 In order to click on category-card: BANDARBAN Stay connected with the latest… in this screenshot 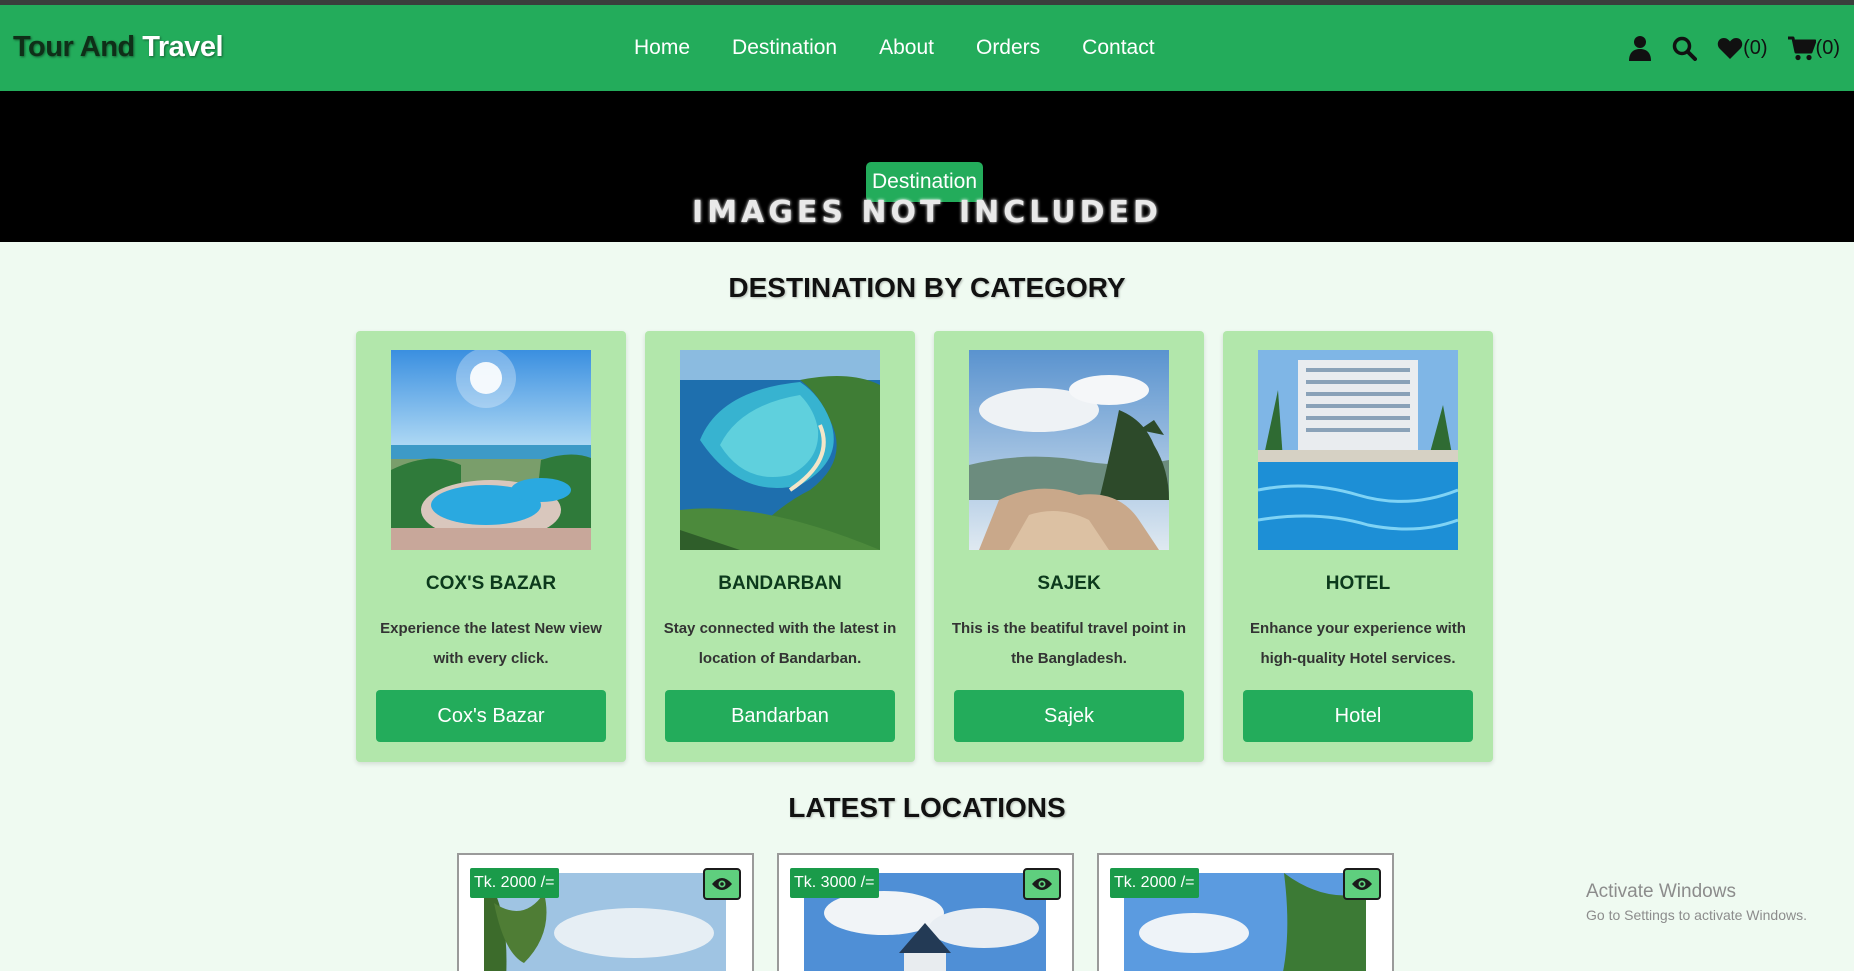, I will do `click(780, 546)`.